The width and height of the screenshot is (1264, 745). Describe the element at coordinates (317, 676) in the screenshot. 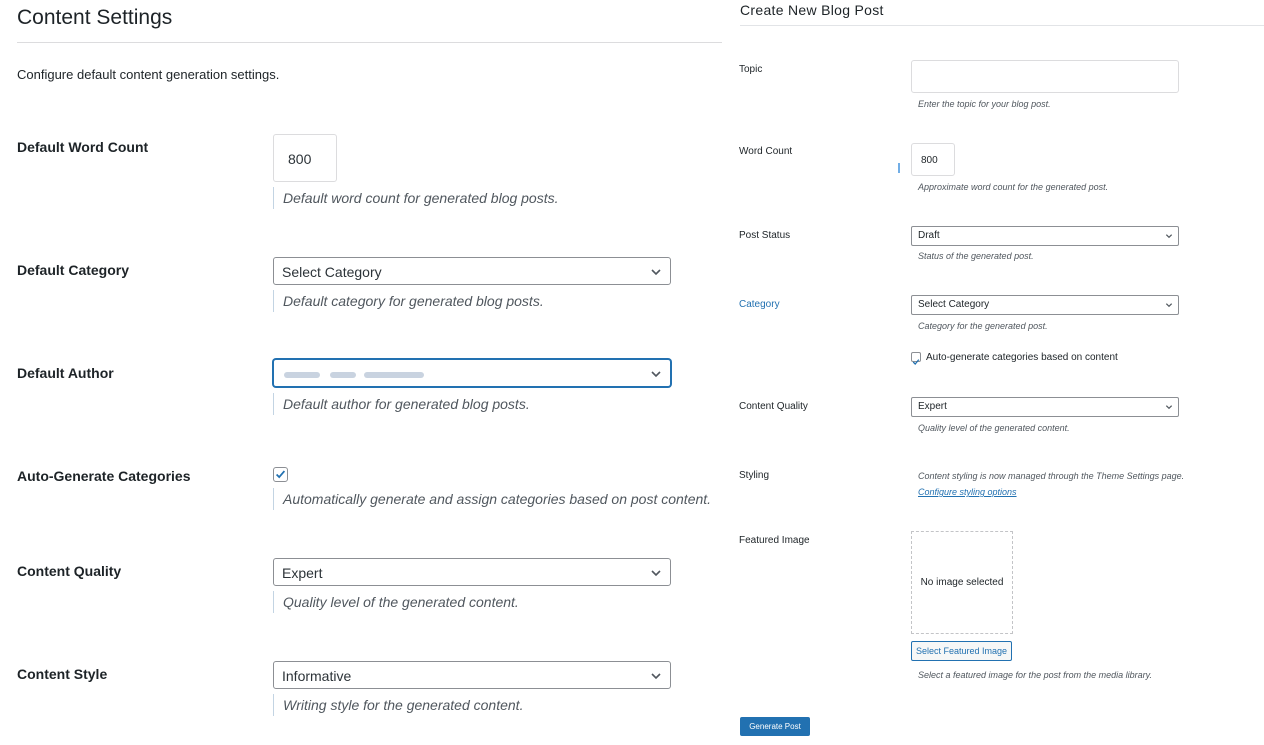

I see `content-style-value: Informative` at that location.